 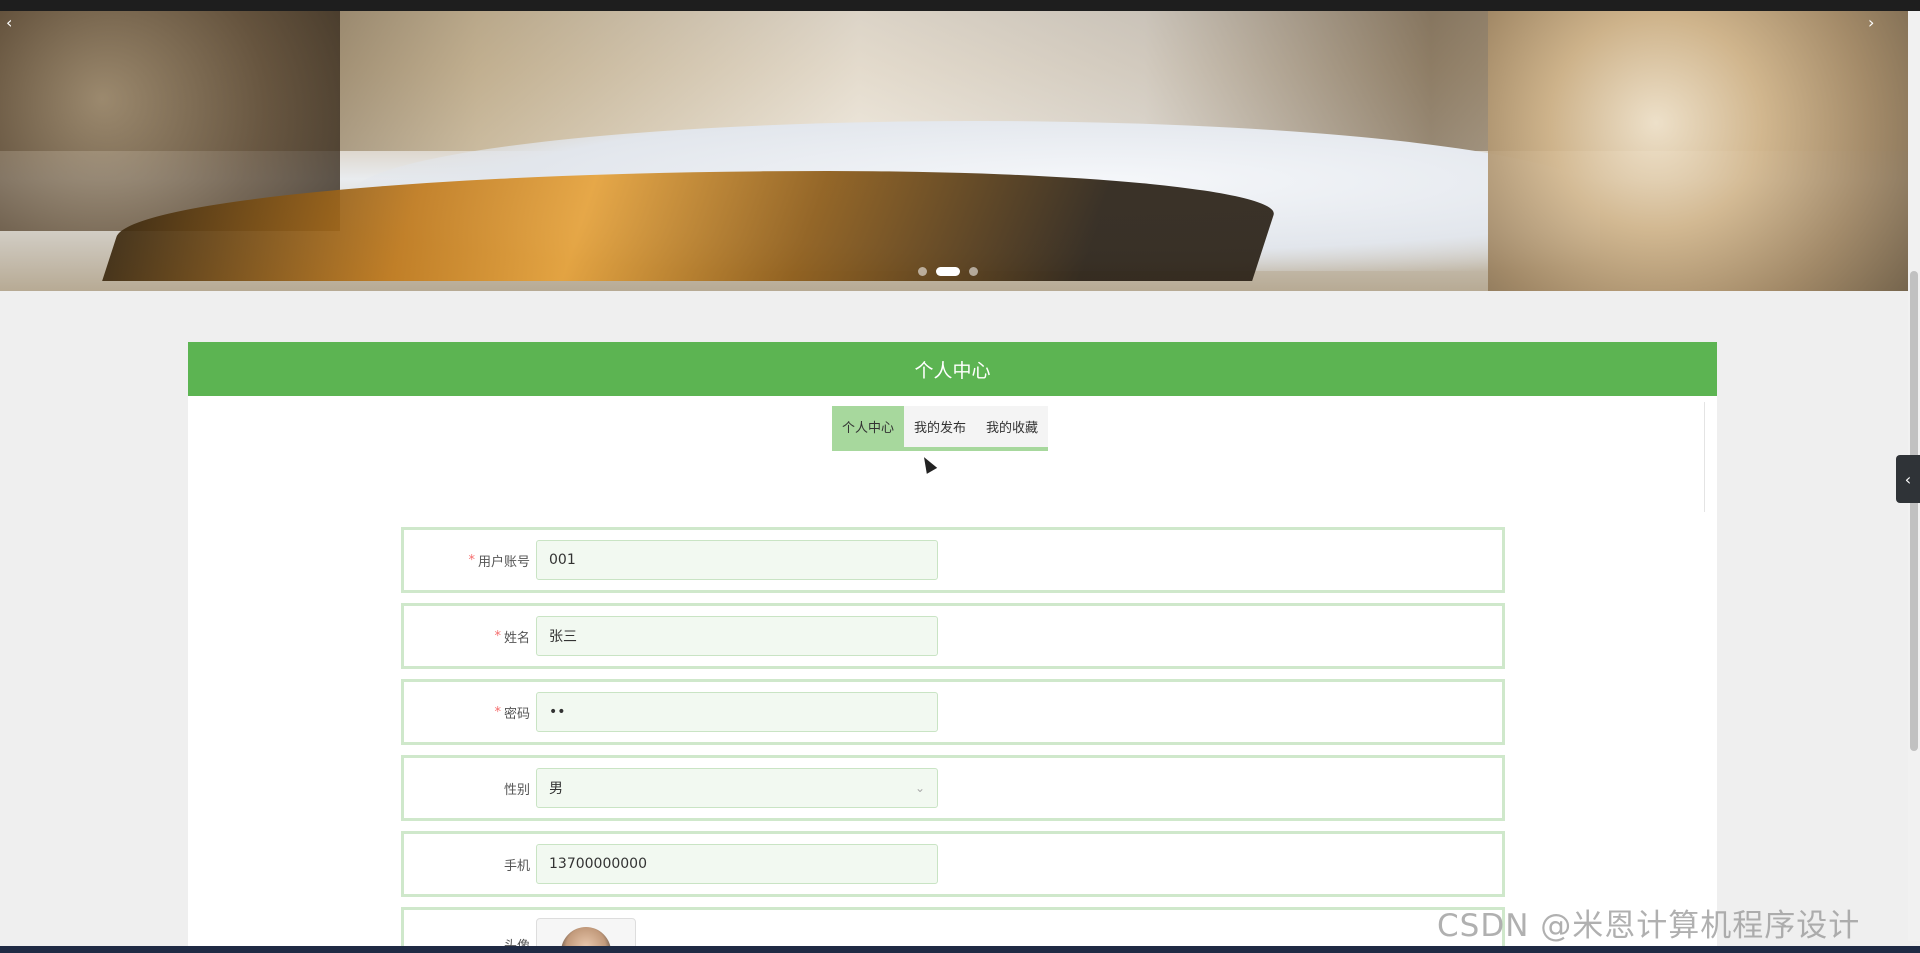 What do you see at coordinates (467, 636) in the screenshot?
I see `name-label: * 姓名` at bounding box center [467, 636].